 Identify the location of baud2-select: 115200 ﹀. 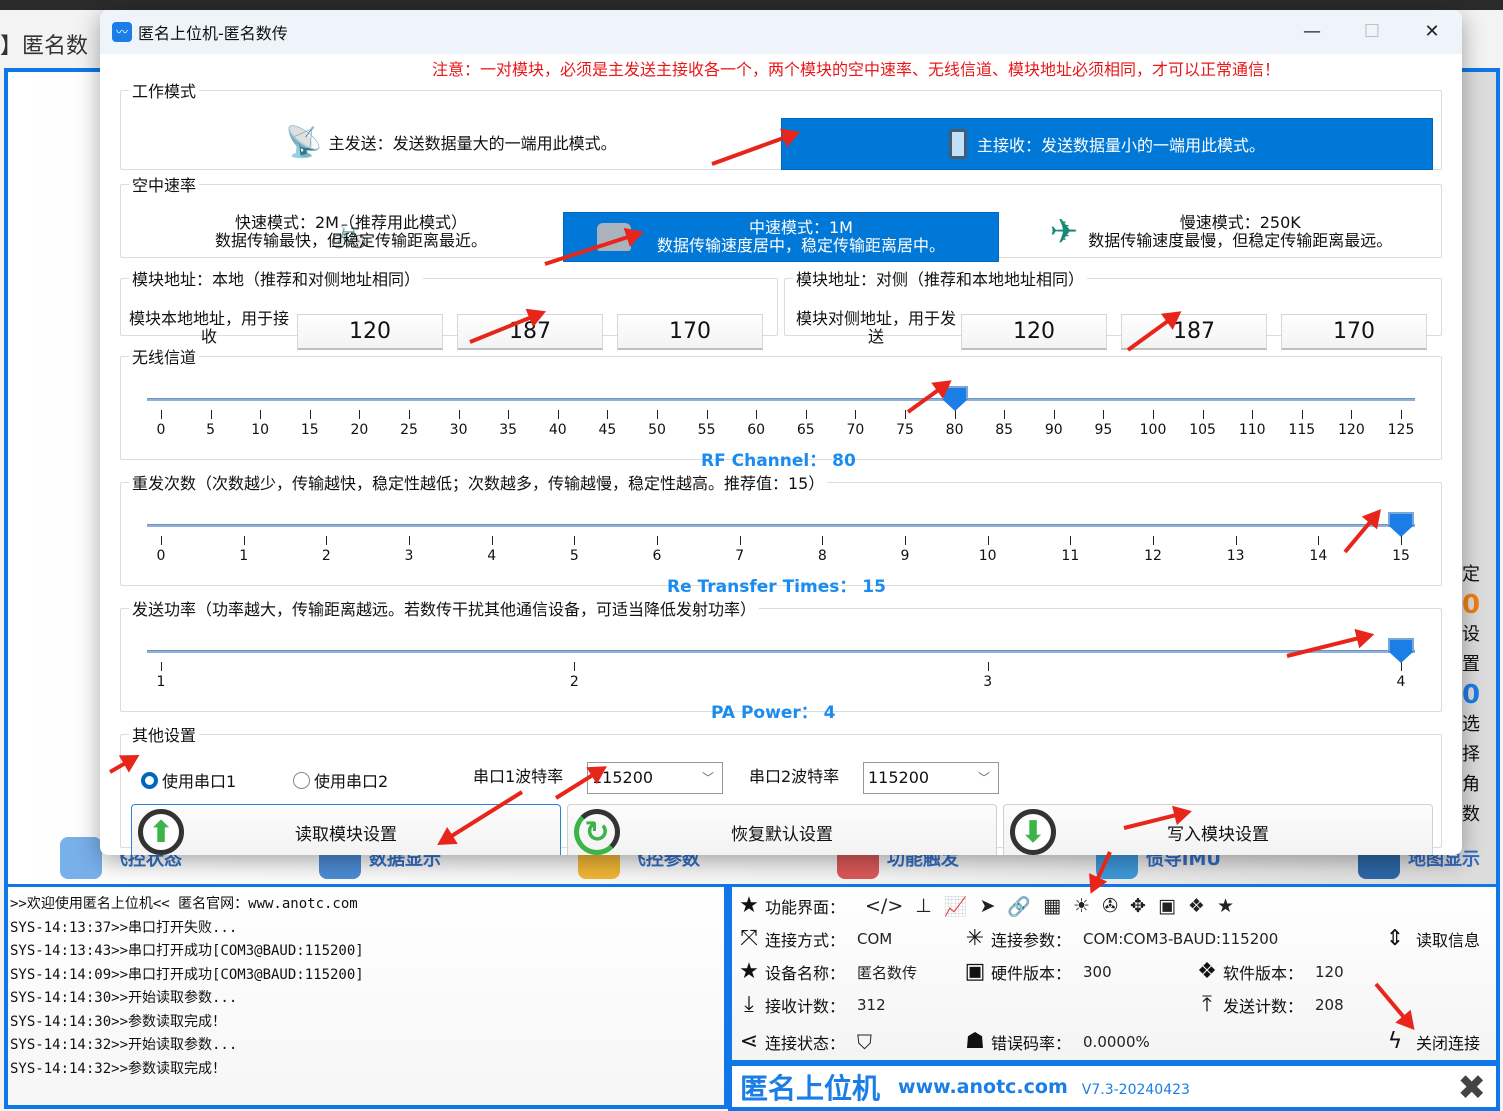
(931, 778).